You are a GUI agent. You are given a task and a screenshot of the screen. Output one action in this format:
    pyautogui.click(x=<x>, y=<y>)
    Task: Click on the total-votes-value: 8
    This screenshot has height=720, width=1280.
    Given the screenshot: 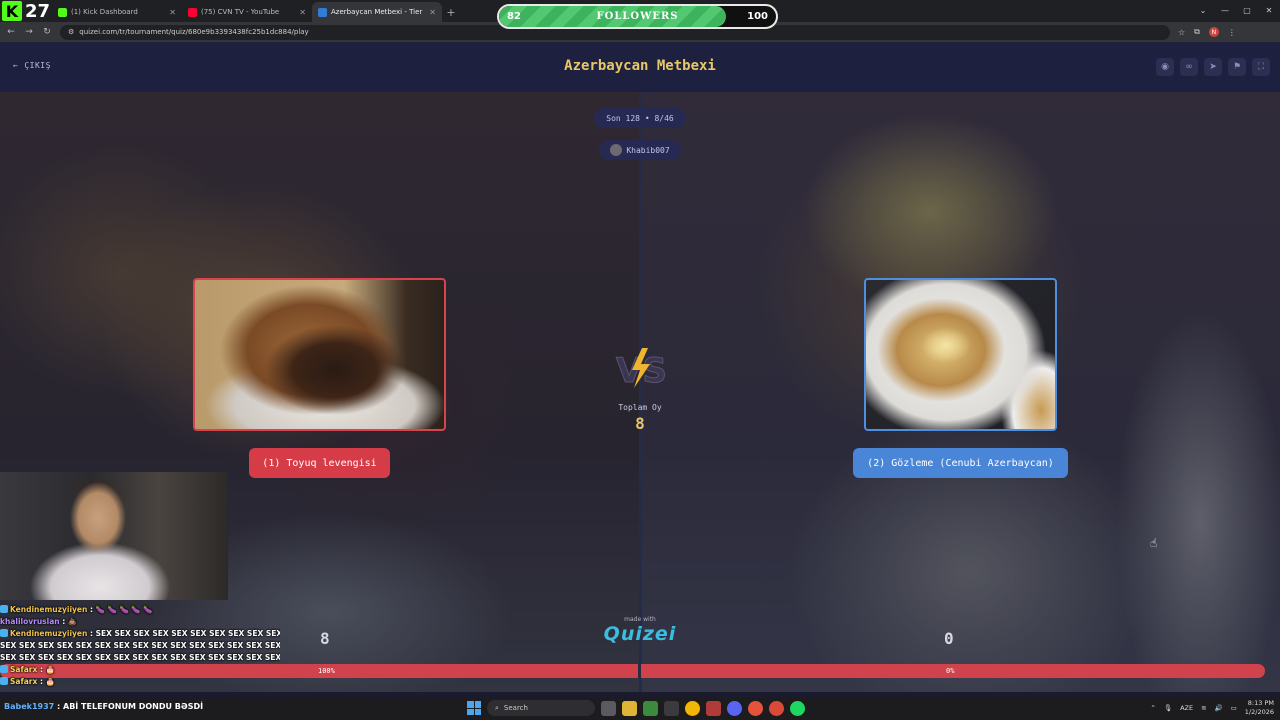 What is the action you would take?
    pyautogui.click(x=640, y=423)
    